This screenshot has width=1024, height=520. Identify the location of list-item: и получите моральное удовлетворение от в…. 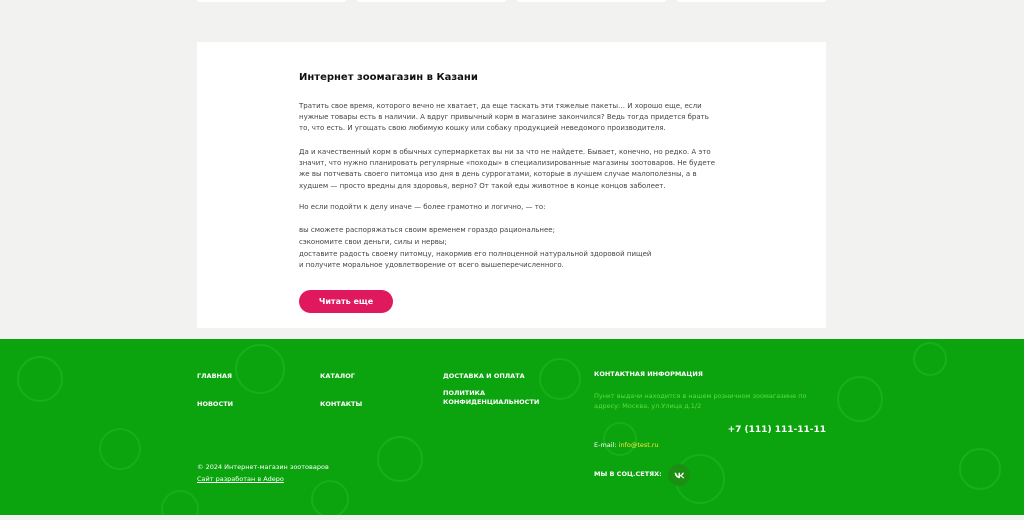
(431, 265).